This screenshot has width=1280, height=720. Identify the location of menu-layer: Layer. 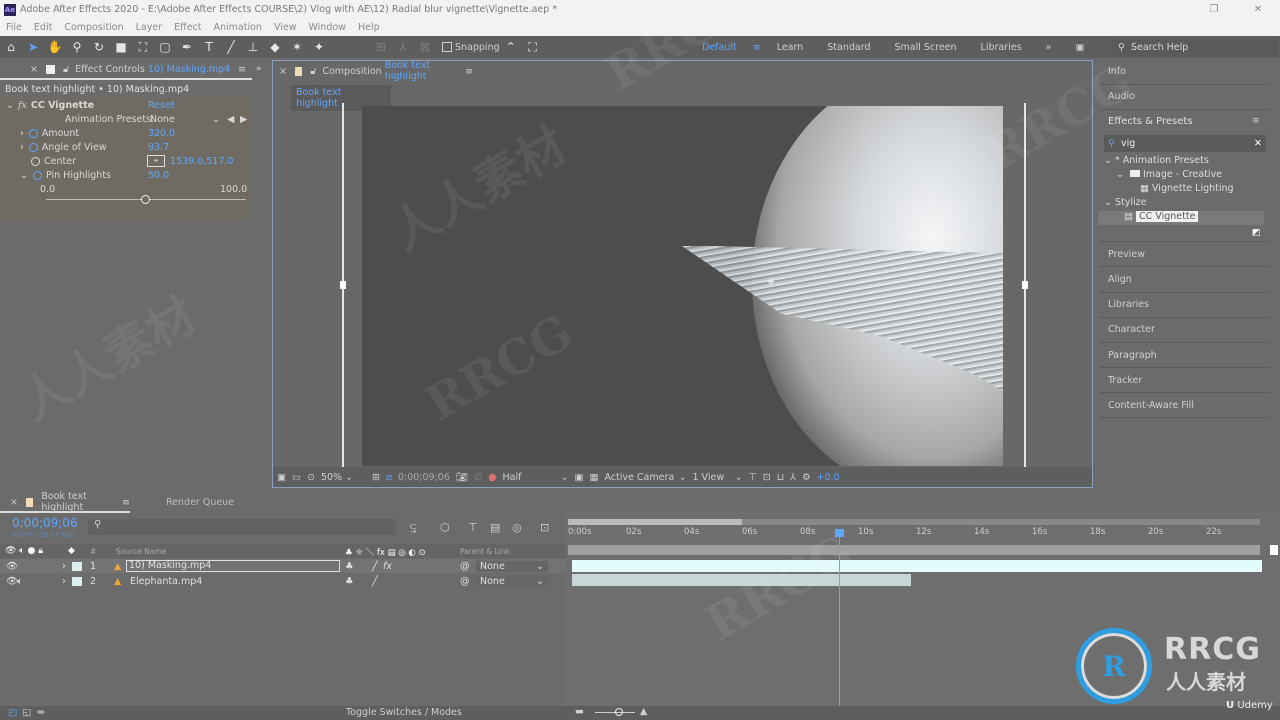
(149, 27).